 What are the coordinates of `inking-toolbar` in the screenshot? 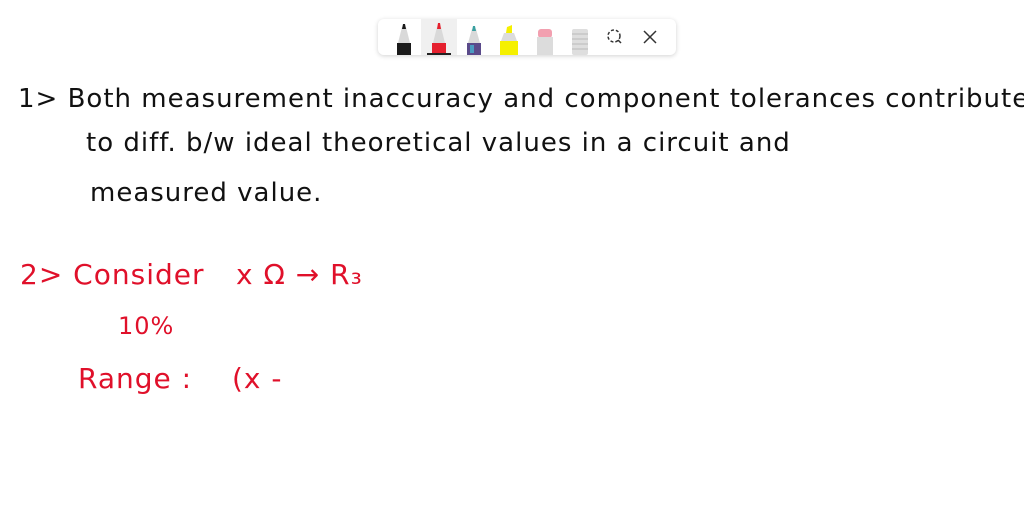 It's located at (527, 37).